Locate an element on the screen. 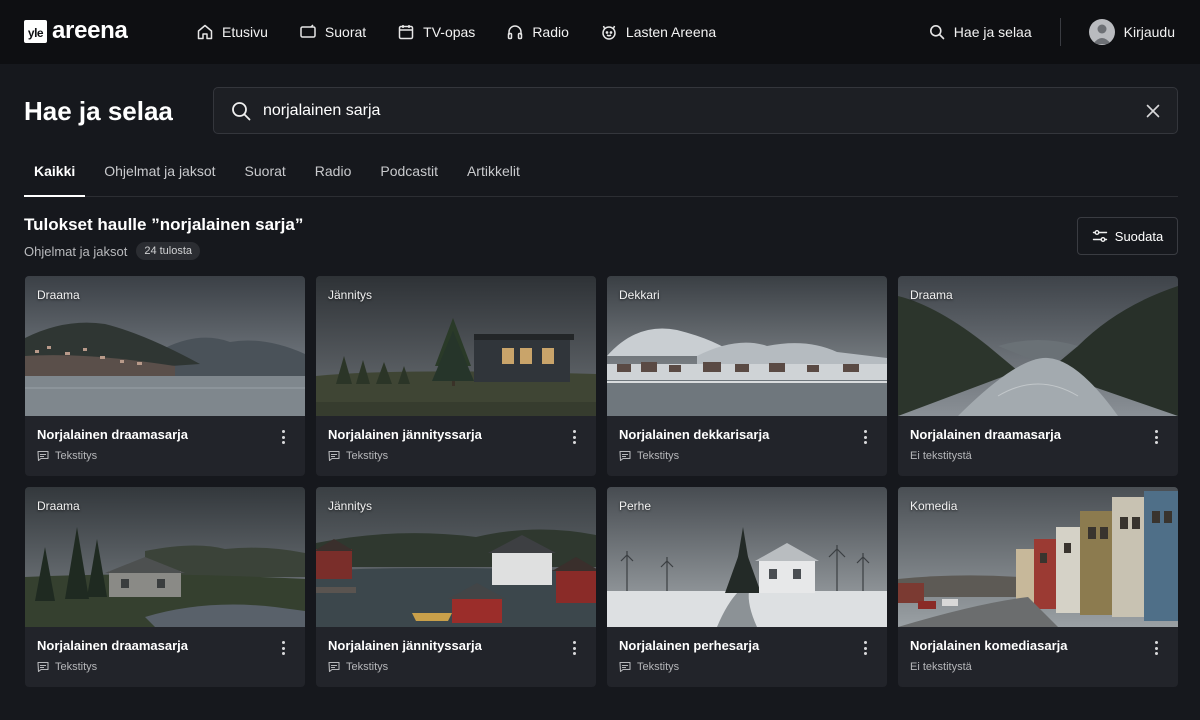 The image size is (1200, 720). genre-label: Perhe is located at coordinates (635, 506).